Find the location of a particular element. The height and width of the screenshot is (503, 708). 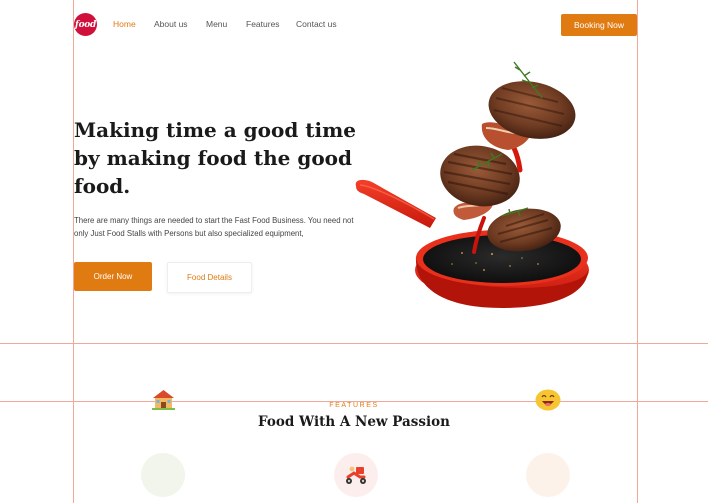

nav-item-home: Home is located at coordinates (124, 24).